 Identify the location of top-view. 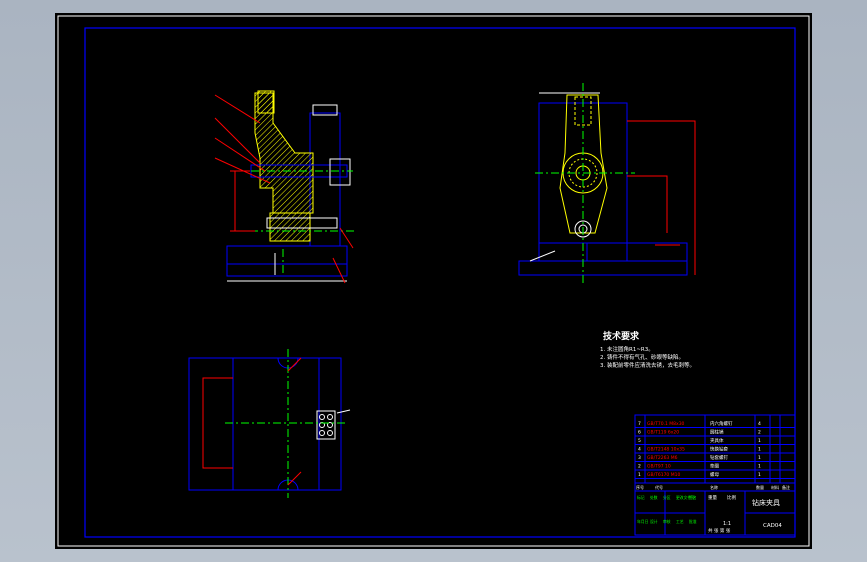
(269, 423).